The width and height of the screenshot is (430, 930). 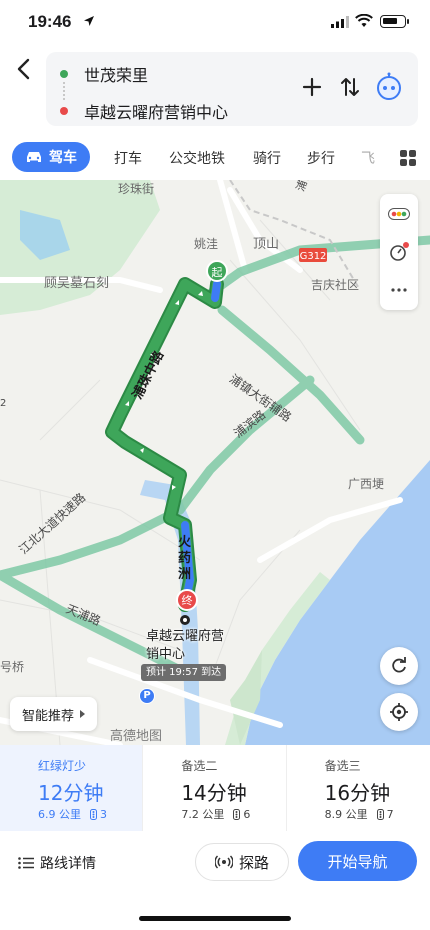 What do you see at coordinates (390, 814) in the screenshot?
I see `route-option-lights: 7` at bounding box center [390, 814].